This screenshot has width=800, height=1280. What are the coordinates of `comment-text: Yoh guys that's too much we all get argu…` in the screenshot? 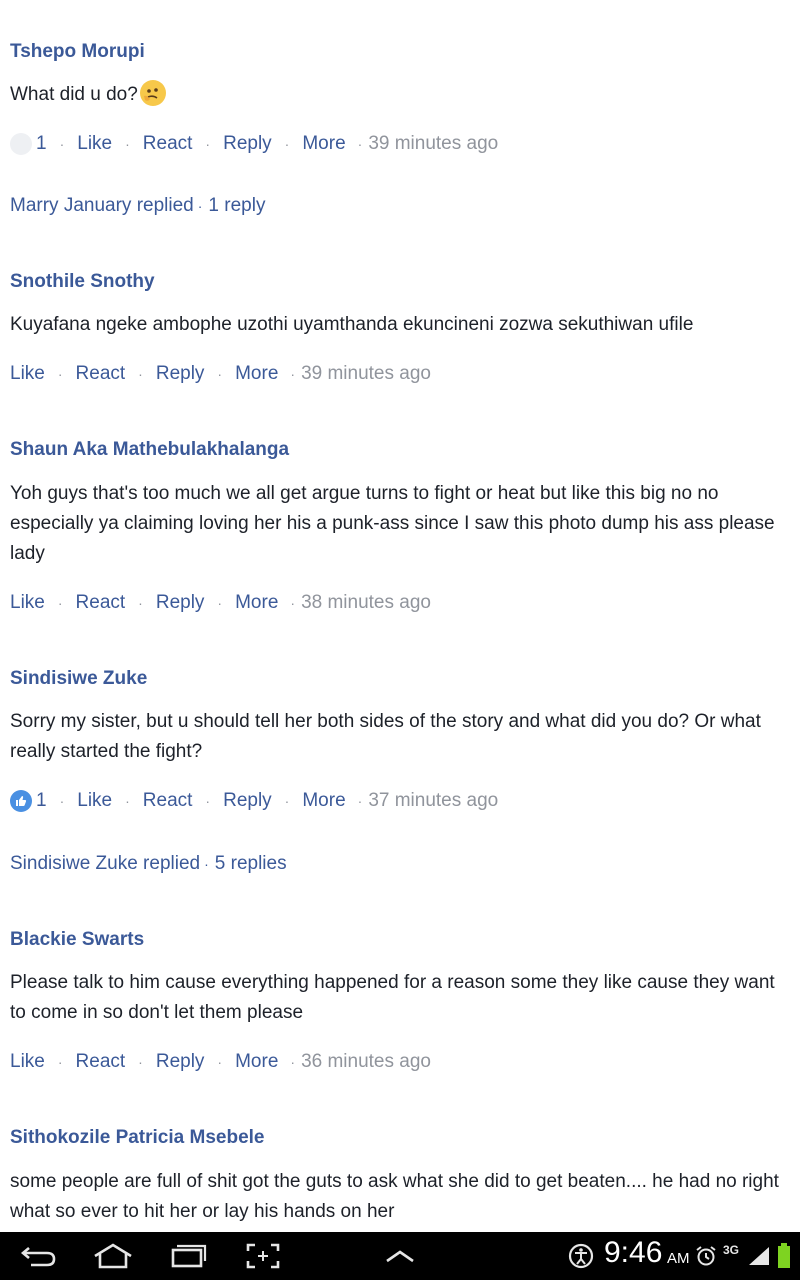 It's located at (392, 523).